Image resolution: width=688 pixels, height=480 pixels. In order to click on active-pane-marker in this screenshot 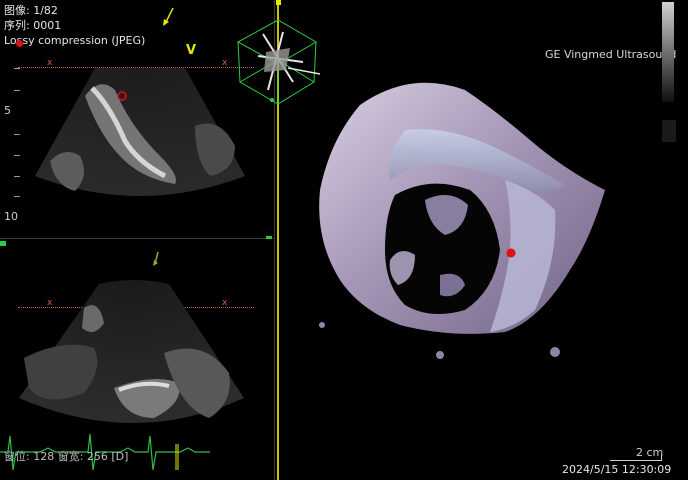, I will do `click(278, 2)`.